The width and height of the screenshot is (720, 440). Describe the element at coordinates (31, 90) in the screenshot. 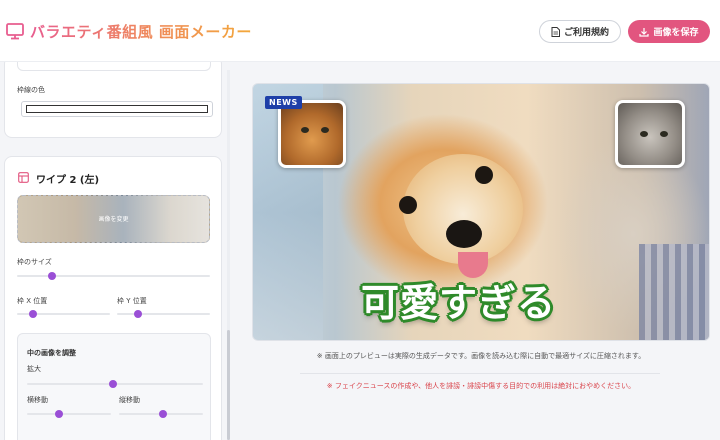

I see `border-color-label: 枠線の色` at that location.